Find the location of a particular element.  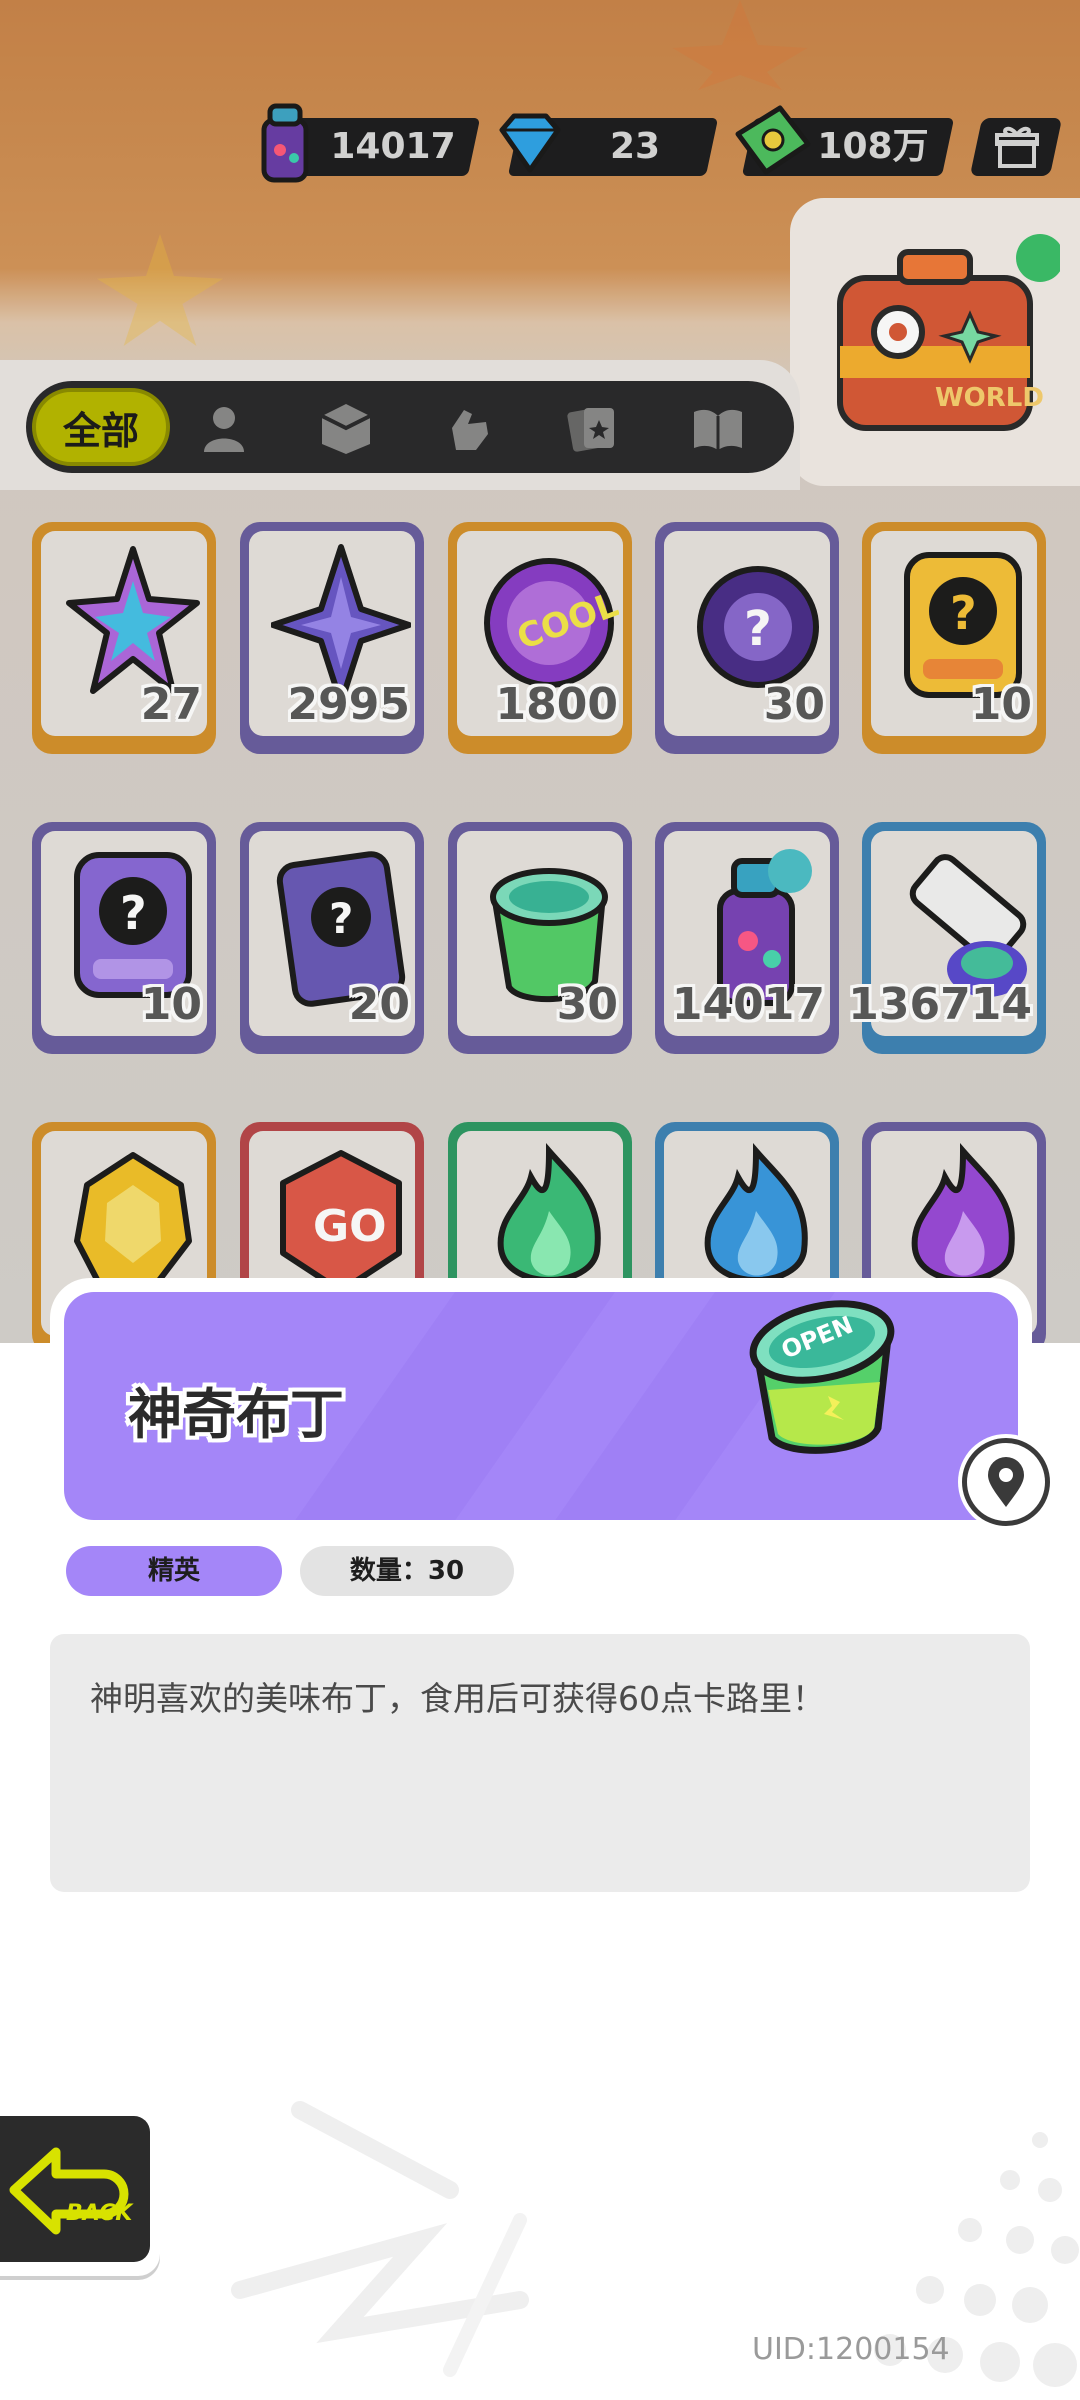

item-count: 1800 is located at coordinates (556, 704).